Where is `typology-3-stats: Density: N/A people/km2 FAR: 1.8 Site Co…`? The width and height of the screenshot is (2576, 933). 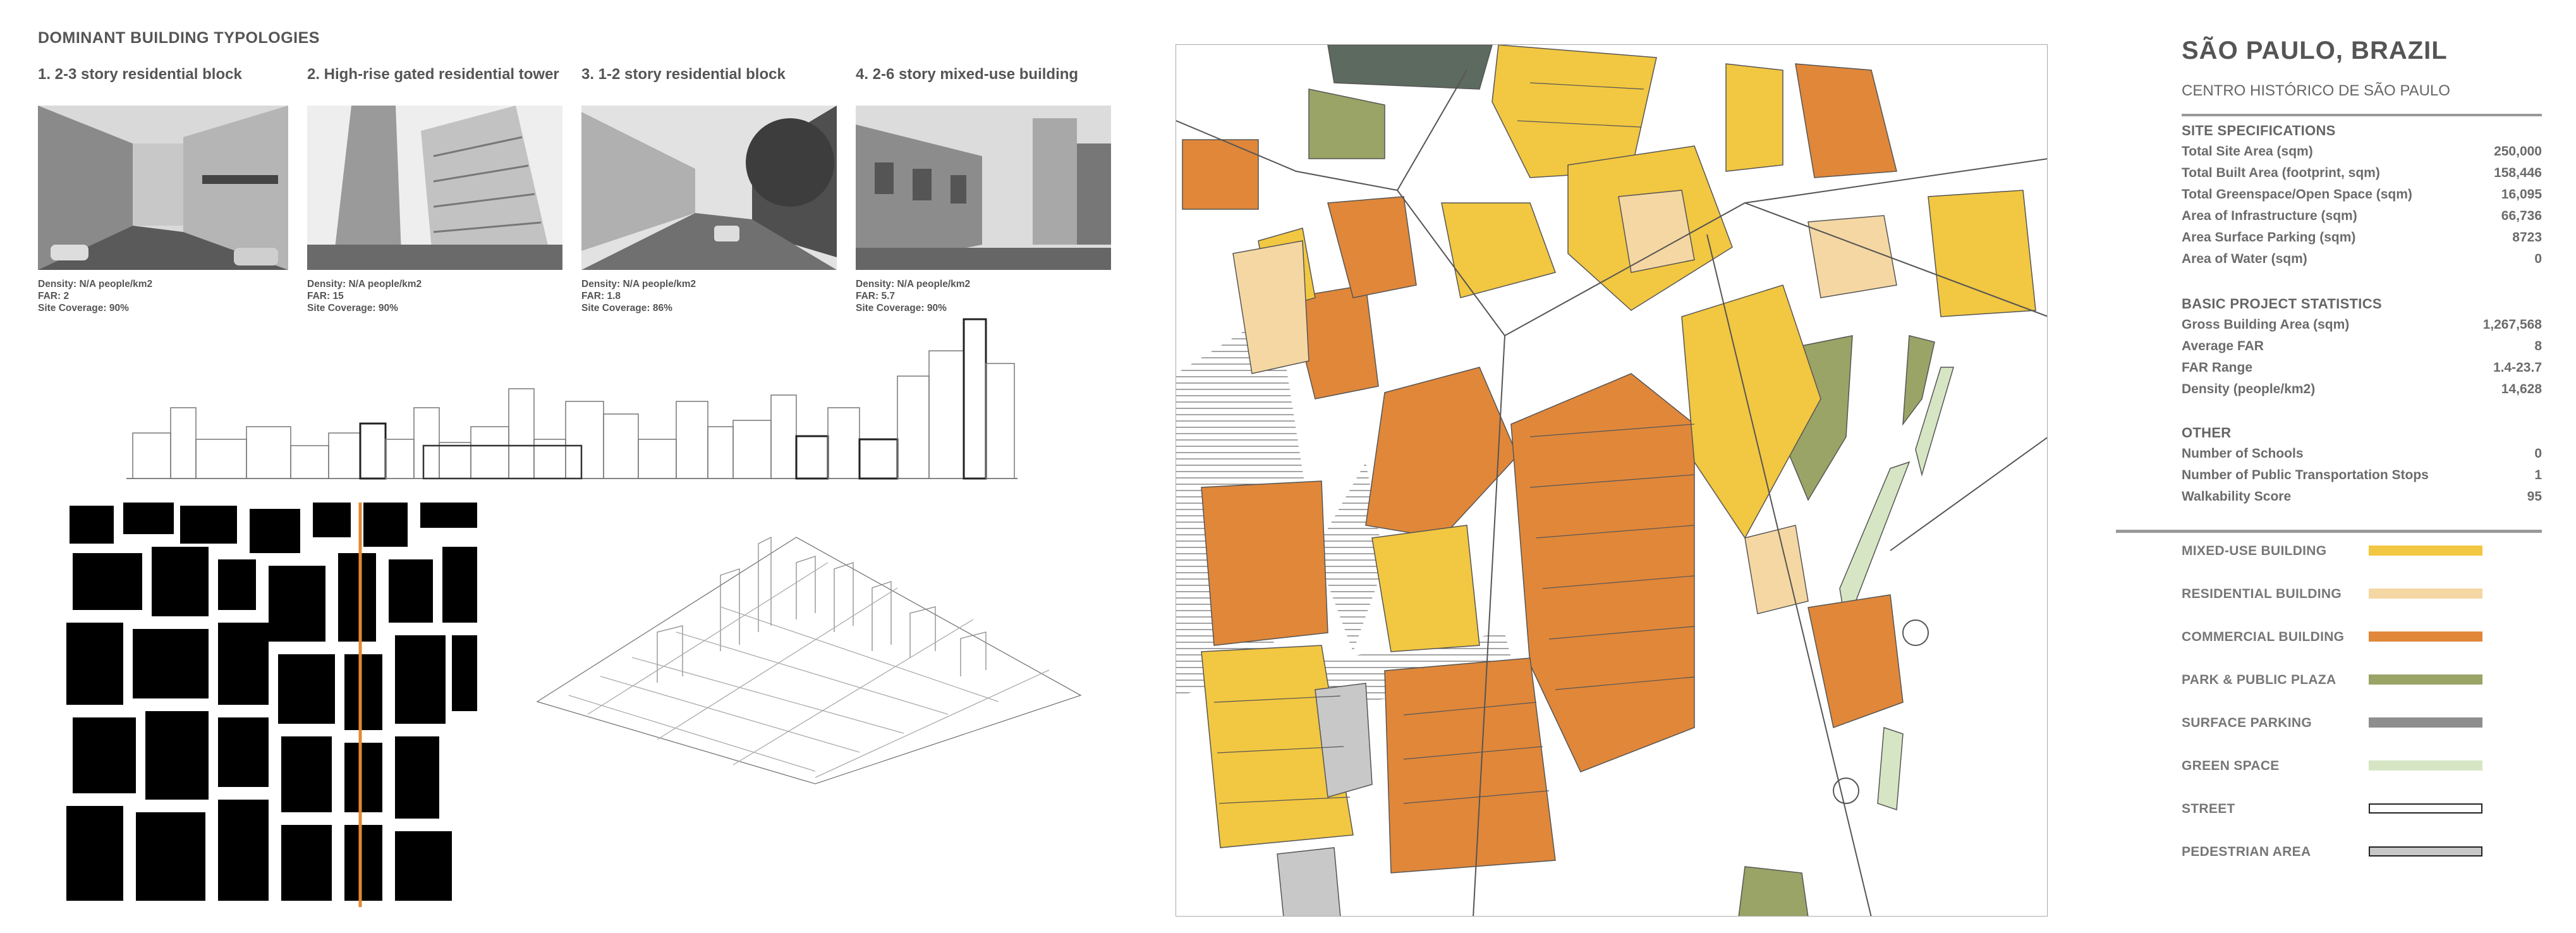 typology-3-stats: Density: N/A people/km2 FAR: 1.8 Site Co… is located at coordinates (639, 296).